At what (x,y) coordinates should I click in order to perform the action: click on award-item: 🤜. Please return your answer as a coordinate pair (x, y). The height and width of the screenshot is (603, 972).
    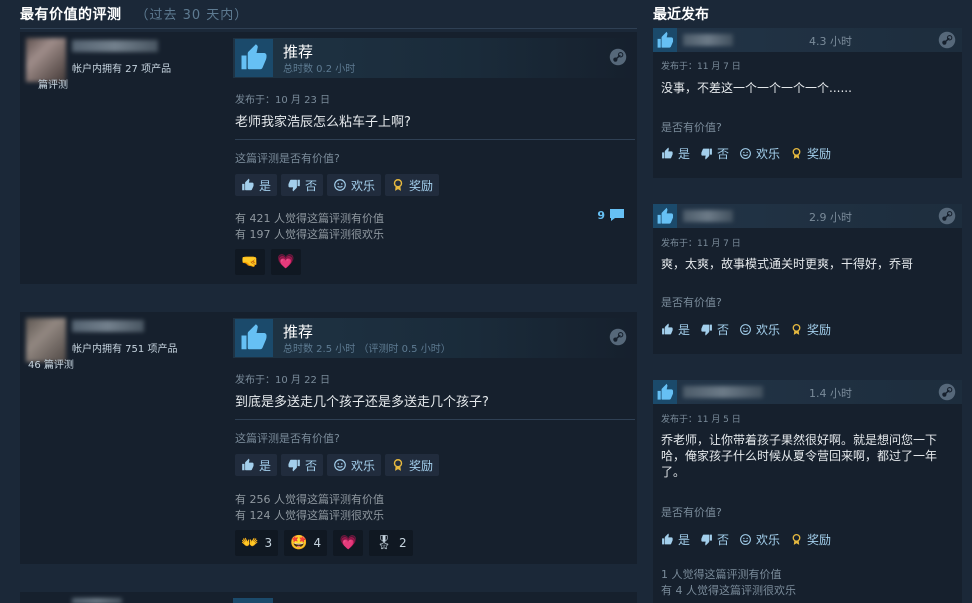
    Looking at the image, I should click on (250, 262).